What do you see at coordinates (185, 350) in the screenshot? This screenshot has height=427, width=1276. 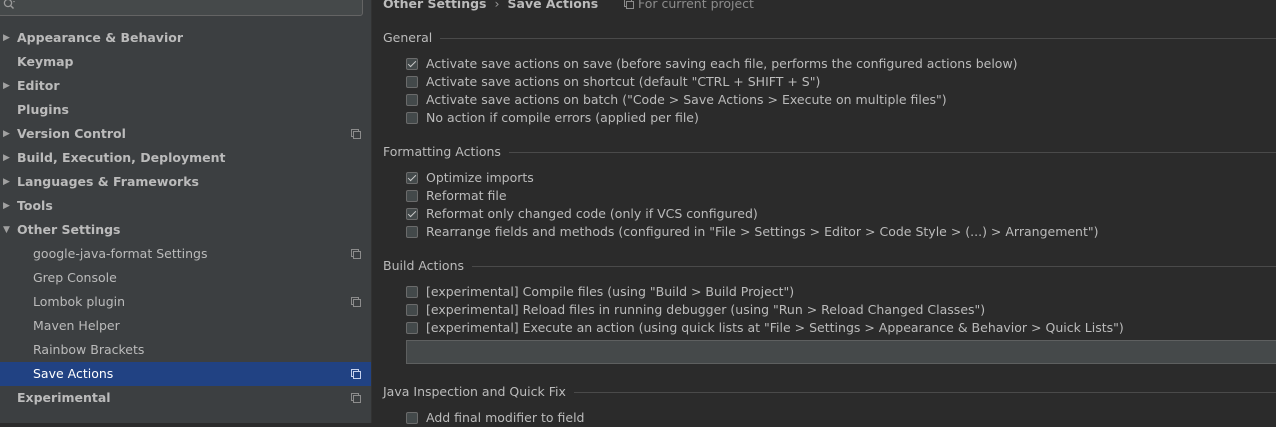 I see `sidebar-item-rainbow-brackets: Rainbow Brackets` at bounding box center [185, 350].